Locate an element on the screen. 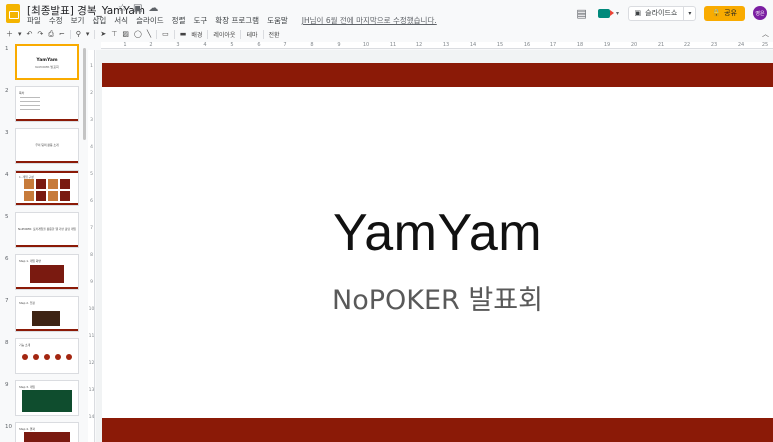 This screenshot has height=442, width=773. slide-subtitle: NoPOKER 발표회 is located at coordinates (437, 297).